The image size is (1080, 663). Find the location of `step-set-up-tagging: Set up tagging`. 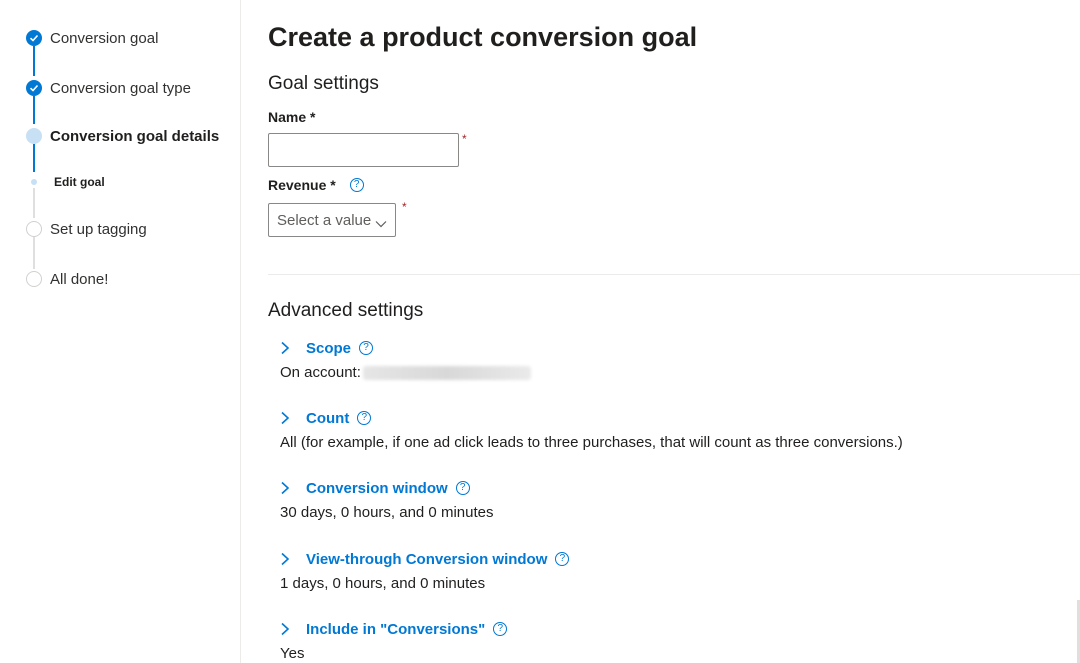

step-set-up-tagging: Set up tagging is located at coordinates (110, 229).